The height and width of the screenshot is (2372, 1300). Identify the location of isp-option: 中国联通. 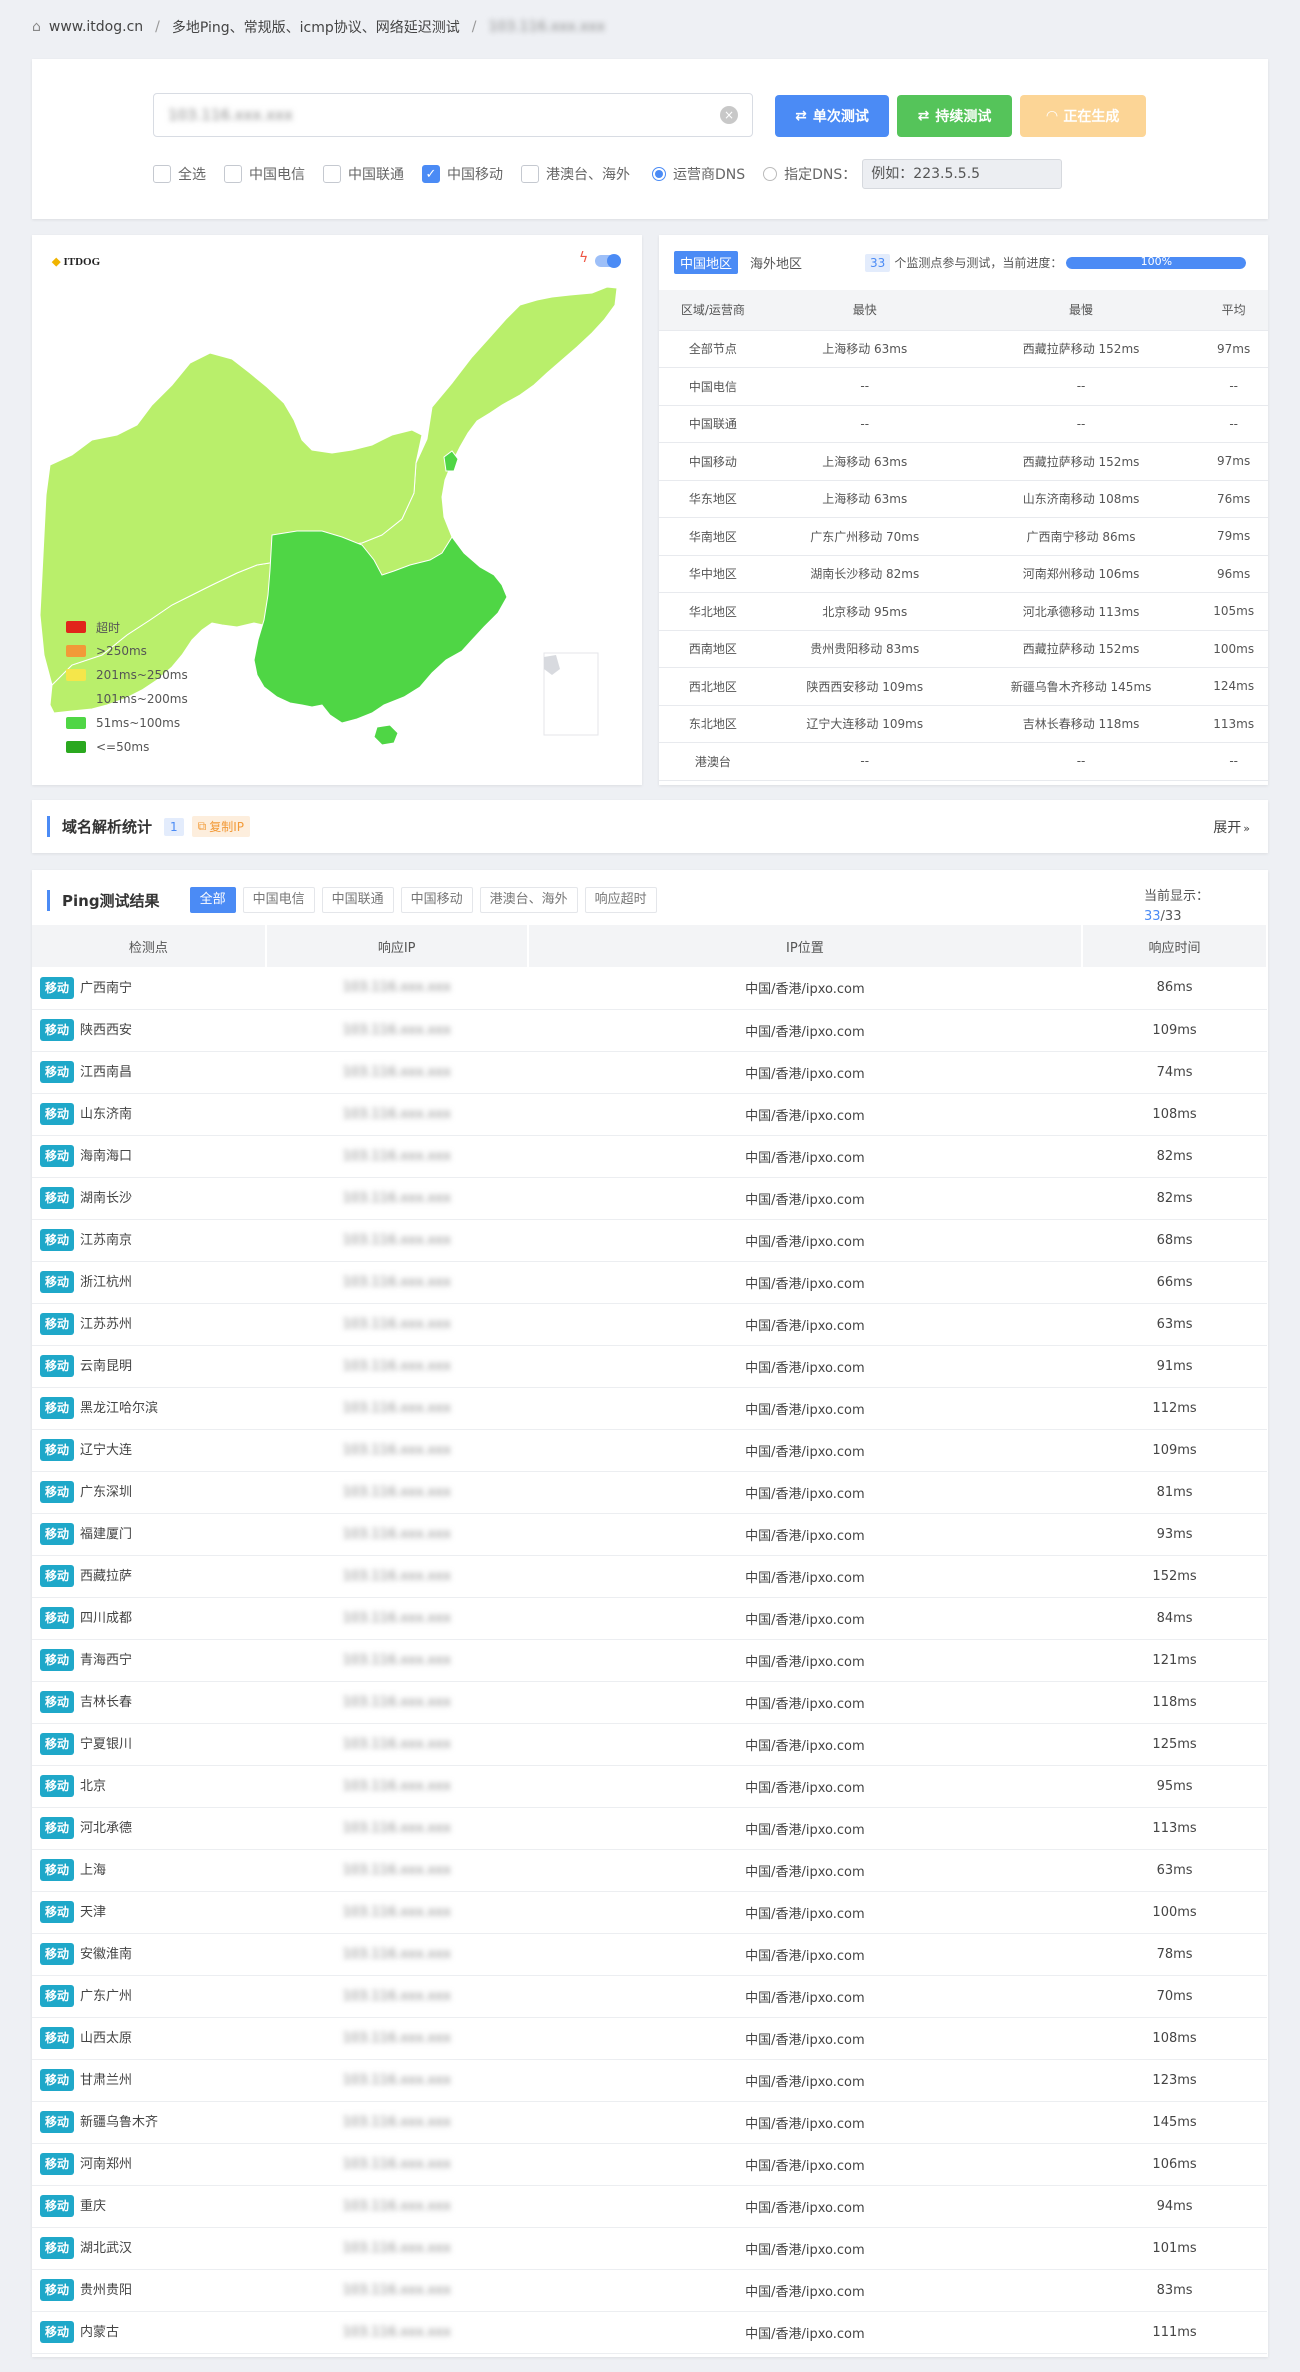
(363, 174).